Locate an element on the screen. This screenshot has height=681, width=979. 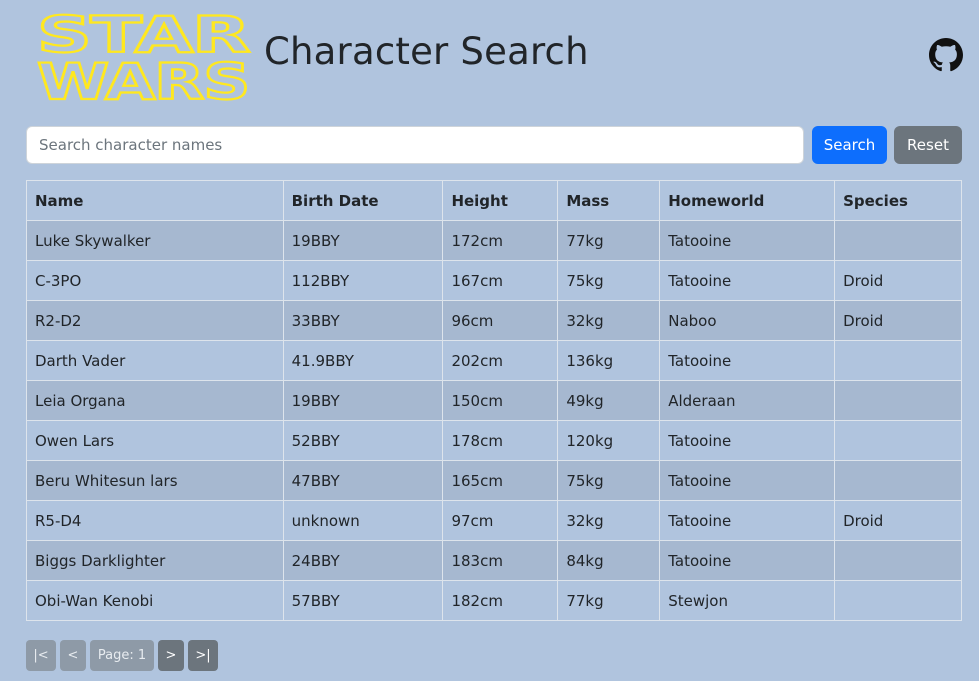
table-row: R2-D2 33BBY 96cm 32kg Naboo Droid is located at coordinates (494, 320).